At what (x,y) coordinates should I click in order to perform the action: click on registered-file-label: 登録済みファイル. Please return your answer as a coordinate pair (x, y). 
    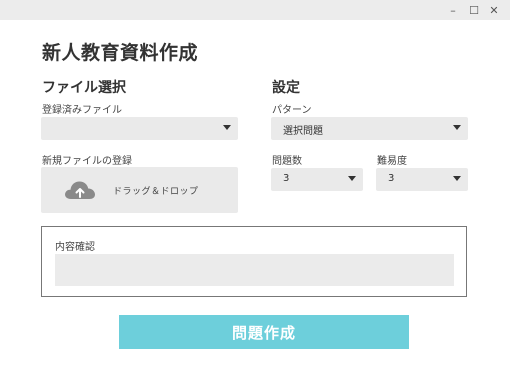
    Looking at the image, I should click on (82, 110).